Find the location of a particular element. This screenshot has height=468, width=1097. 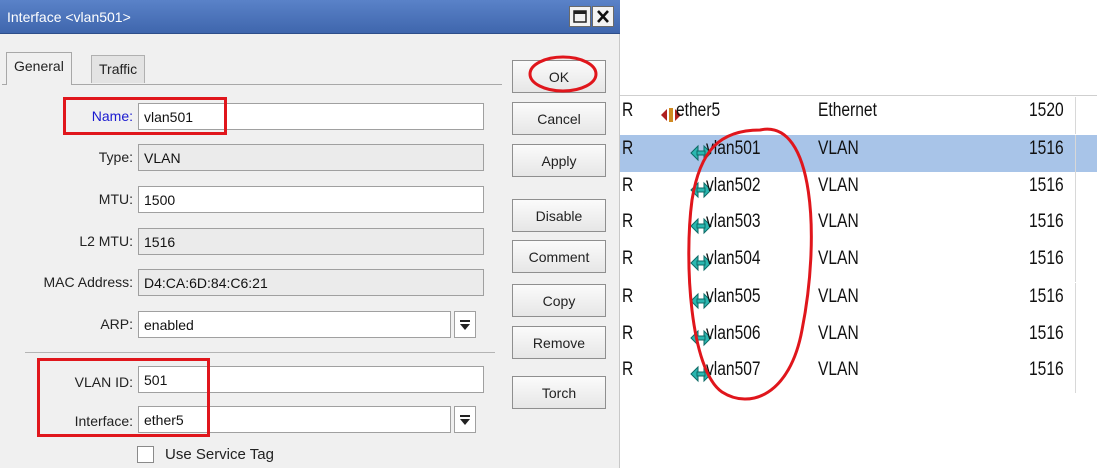

tab-traffic: Traffic is located at coordinates (118, 69).